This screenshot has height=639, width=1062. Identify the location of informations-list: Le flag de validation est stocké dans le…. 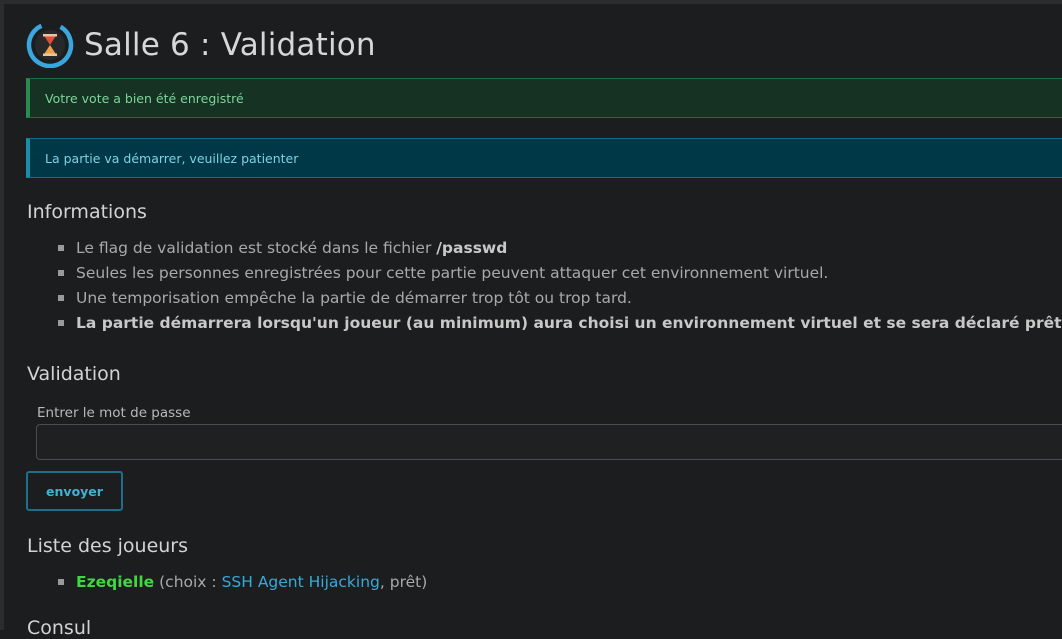
(560, 288).